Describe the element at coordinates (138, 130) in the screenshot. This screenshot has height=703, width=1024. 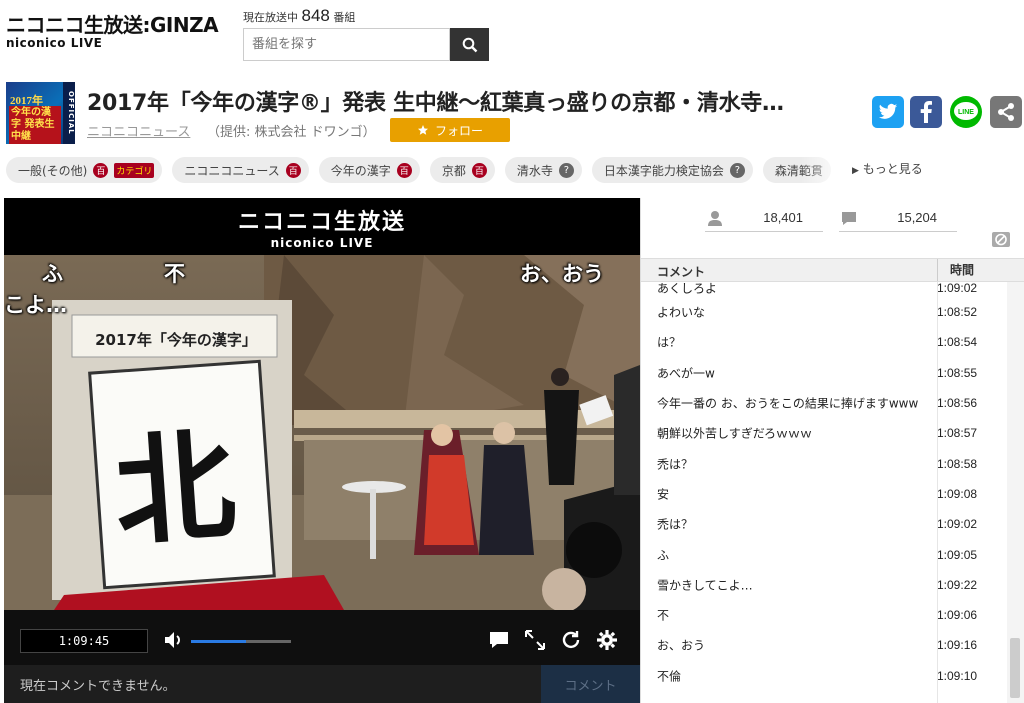
I see `channel-link: ニコニコニュース` at that location.